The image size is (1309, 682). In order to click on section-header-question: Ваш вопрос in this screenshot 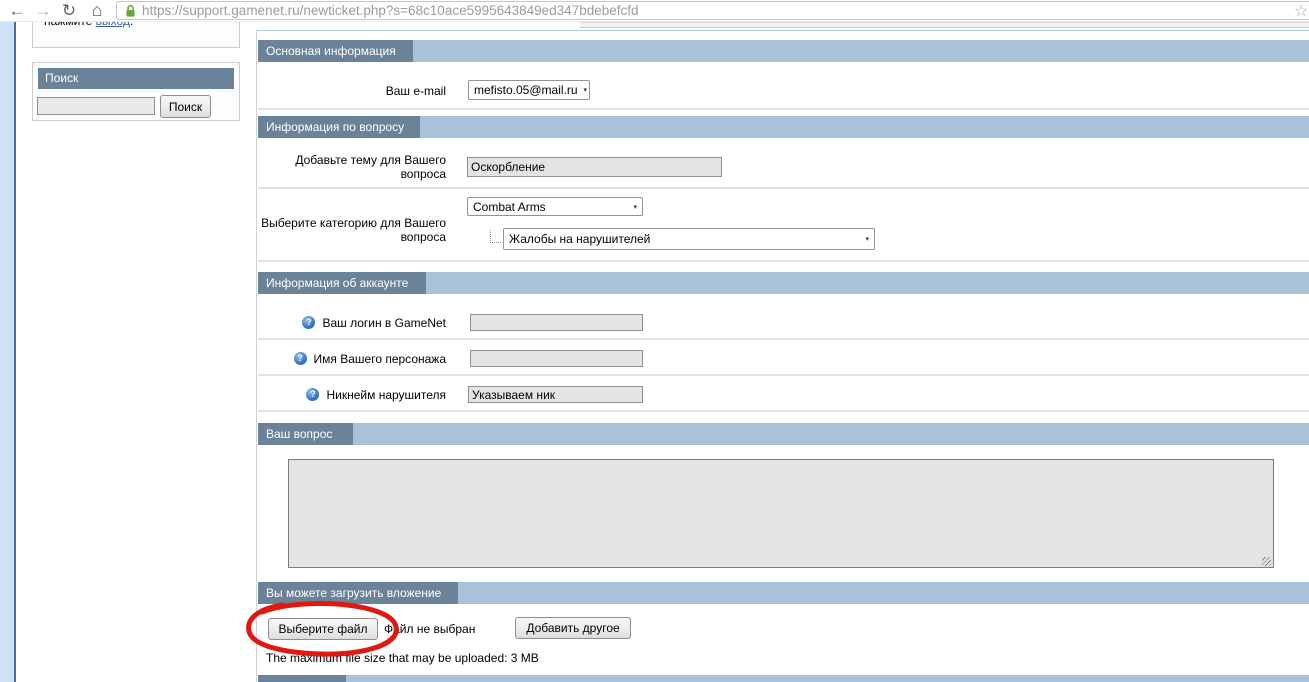, I will do `click(783, 434)`.